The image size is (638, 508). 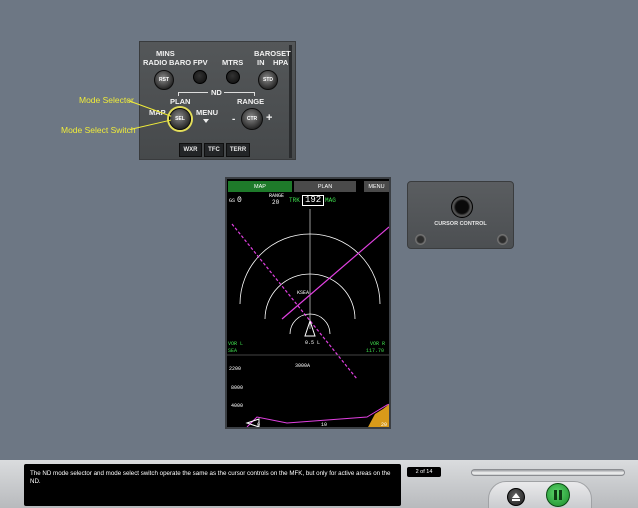 I want to click on nd-label: ND, so click(x=216, y=92).